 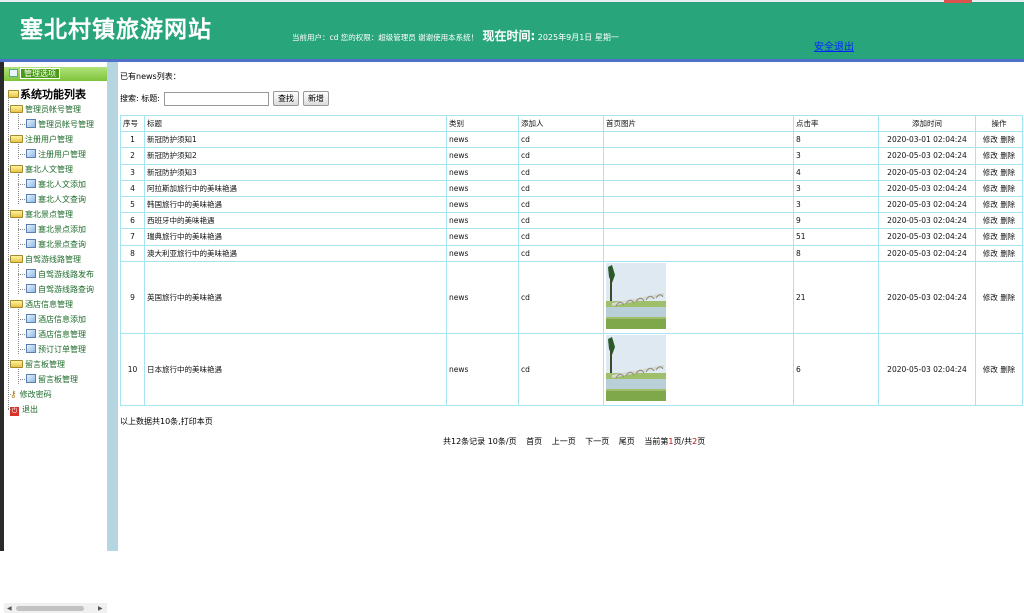 I want to click on pagination: 共12条记录 10条/页 首页 上一页 下一页 尾页 当前第1页/共2页, so click(x=574, y=441).